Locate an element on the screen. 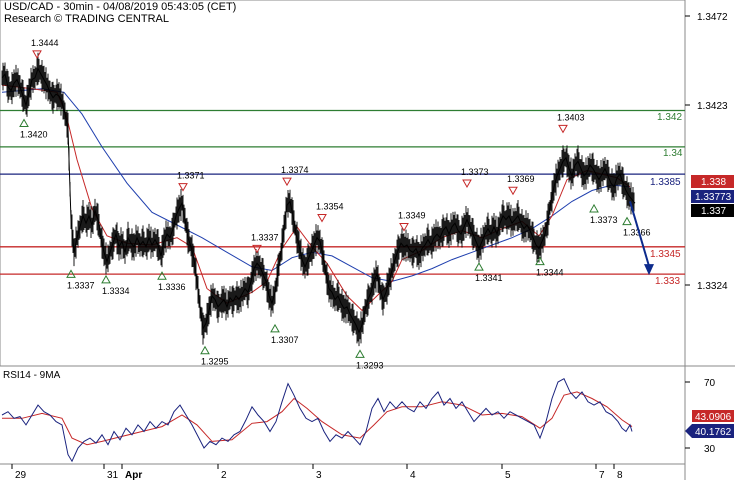  pivot-low-label: 1.3373 is located at coordinates (604, 220).